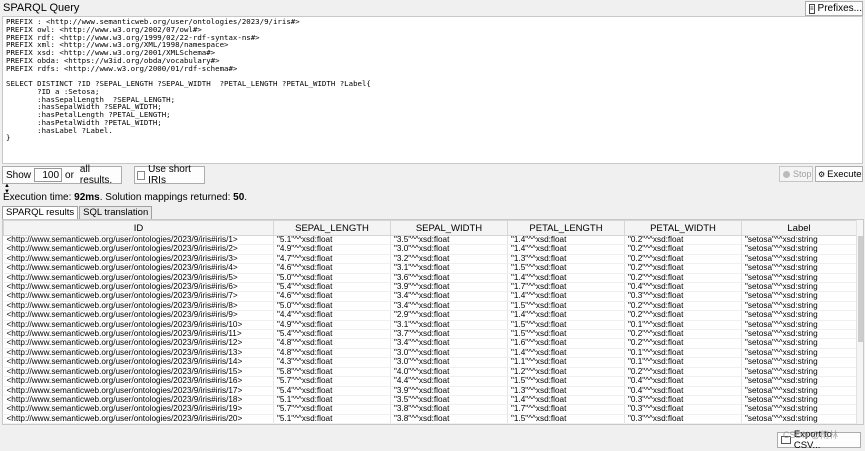 Image resolution: width=865 pixels, height=451 pixels. What do you see at coordinates (449, 228) in the screenshot?
I see `column-header: SEPAL_WIDTH` at bounding box center [449, 228].